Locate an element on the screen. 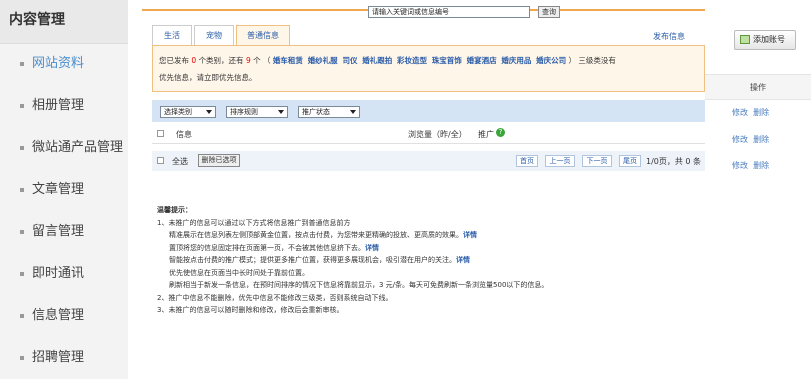 The image size is (811, 379). promo-status-select: 推广状态 is located at coordinates (329, 112).